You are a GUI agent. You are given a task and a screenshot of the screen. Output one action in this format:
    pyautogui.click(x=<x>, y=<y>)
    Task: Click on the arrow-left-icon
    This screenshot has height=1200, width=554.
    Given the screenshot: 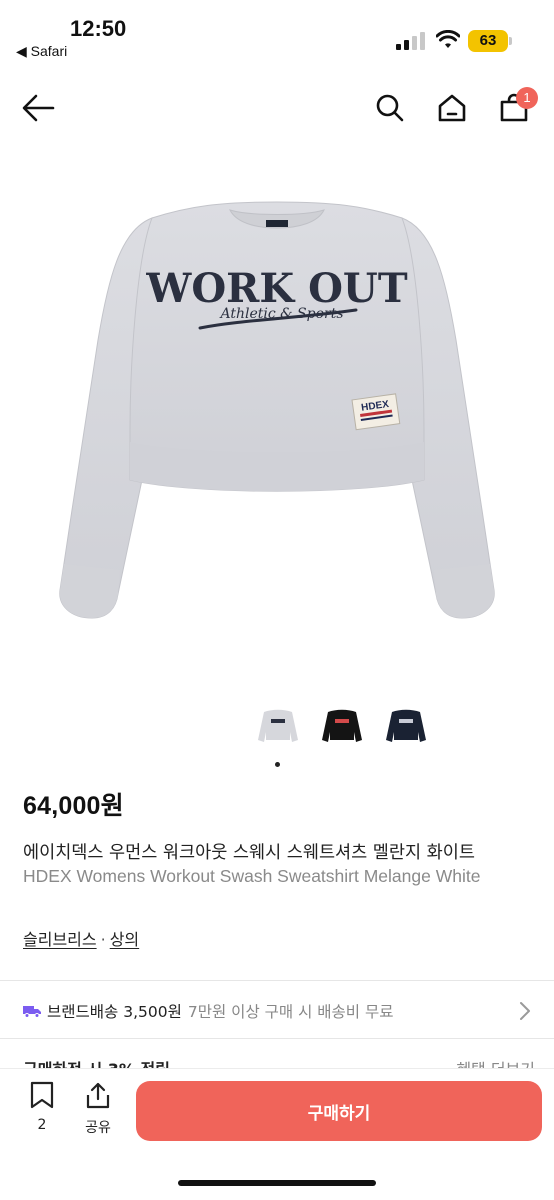 What is the action you would take?
    pyautogui.click(x=38, y=108)
    